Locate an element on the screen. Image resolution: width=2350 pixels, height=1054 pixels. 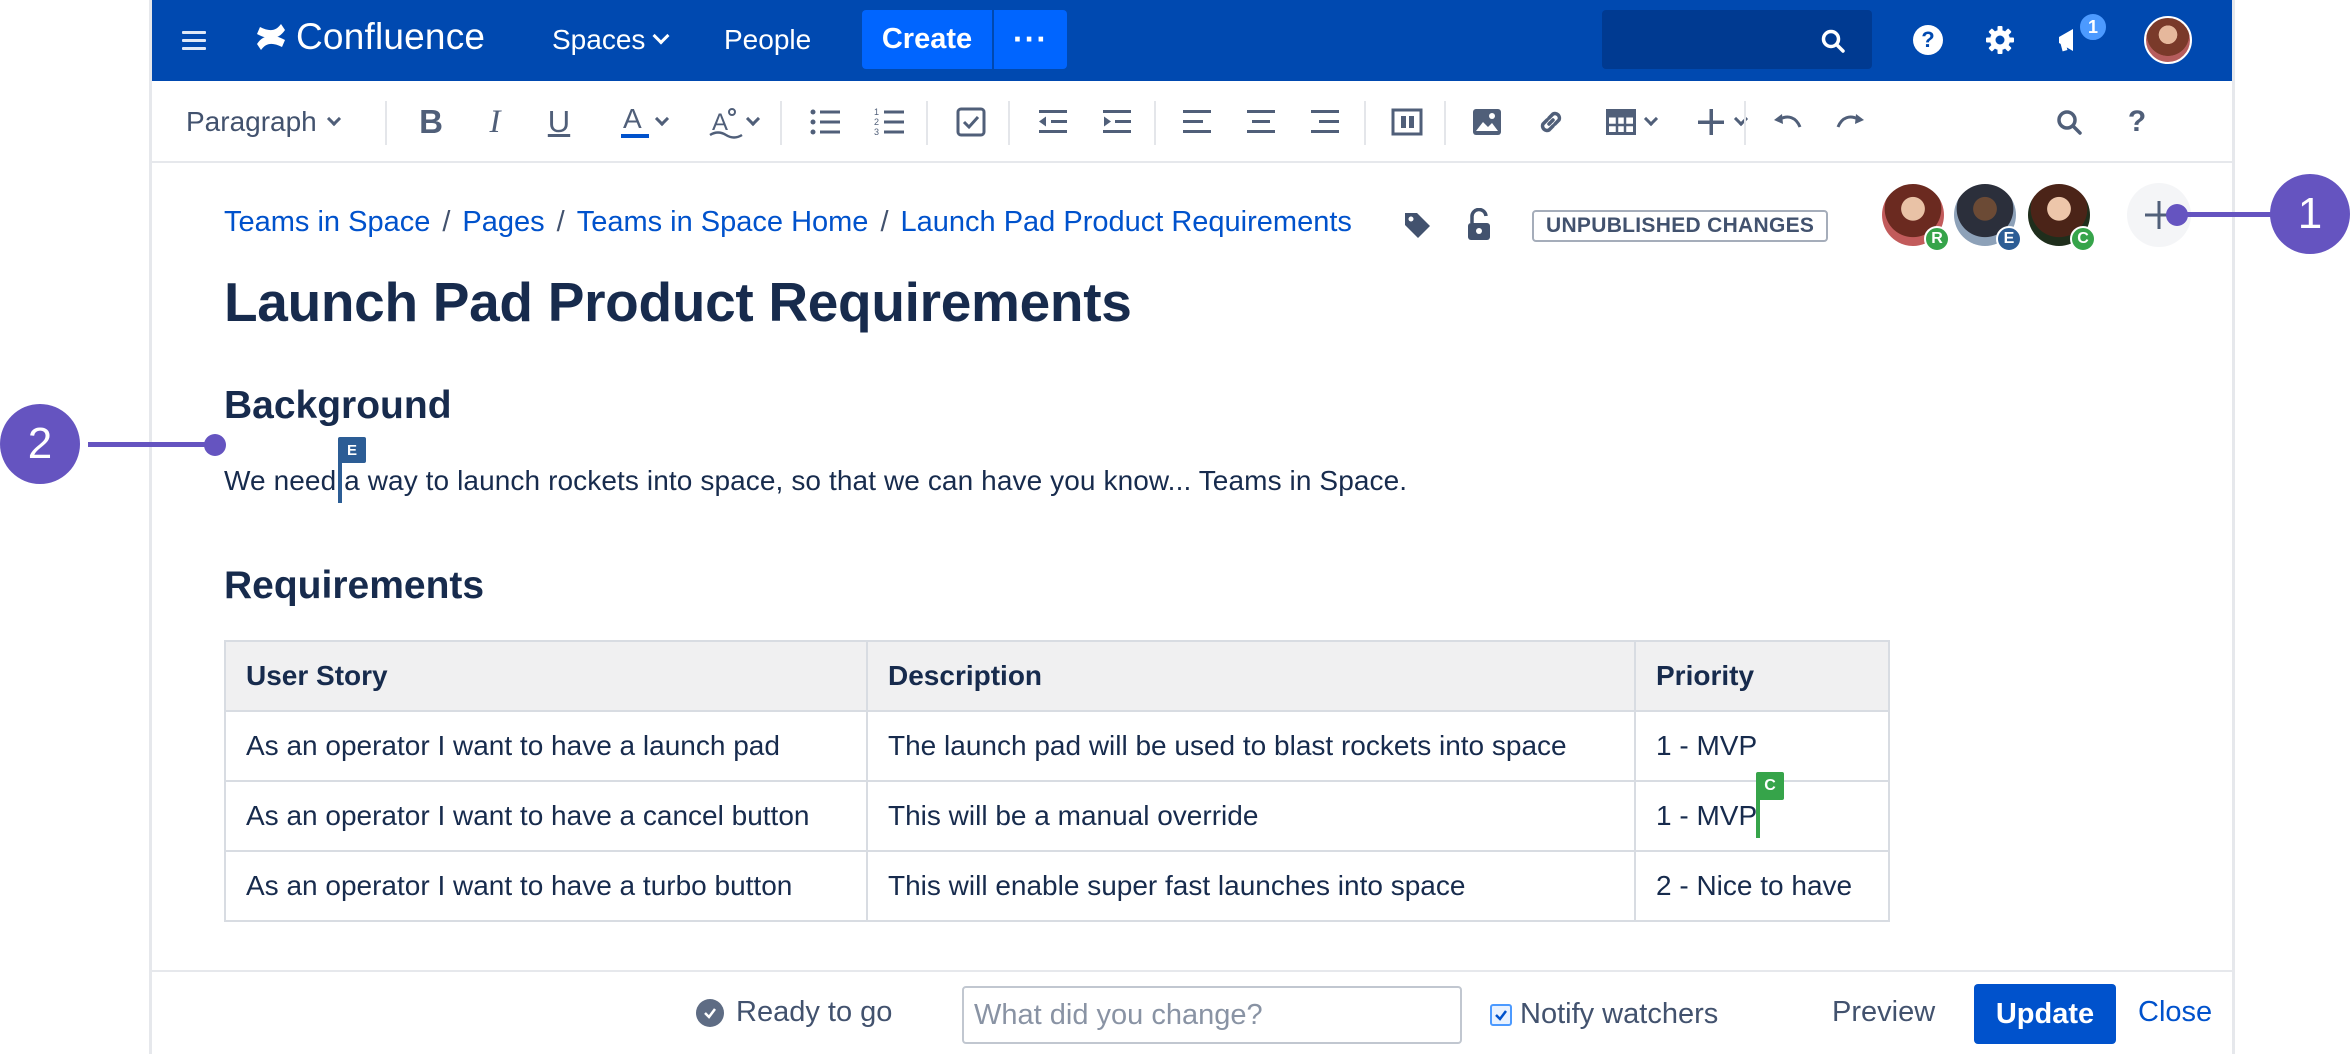
create-button: Create is located at coordinates (927, 39).